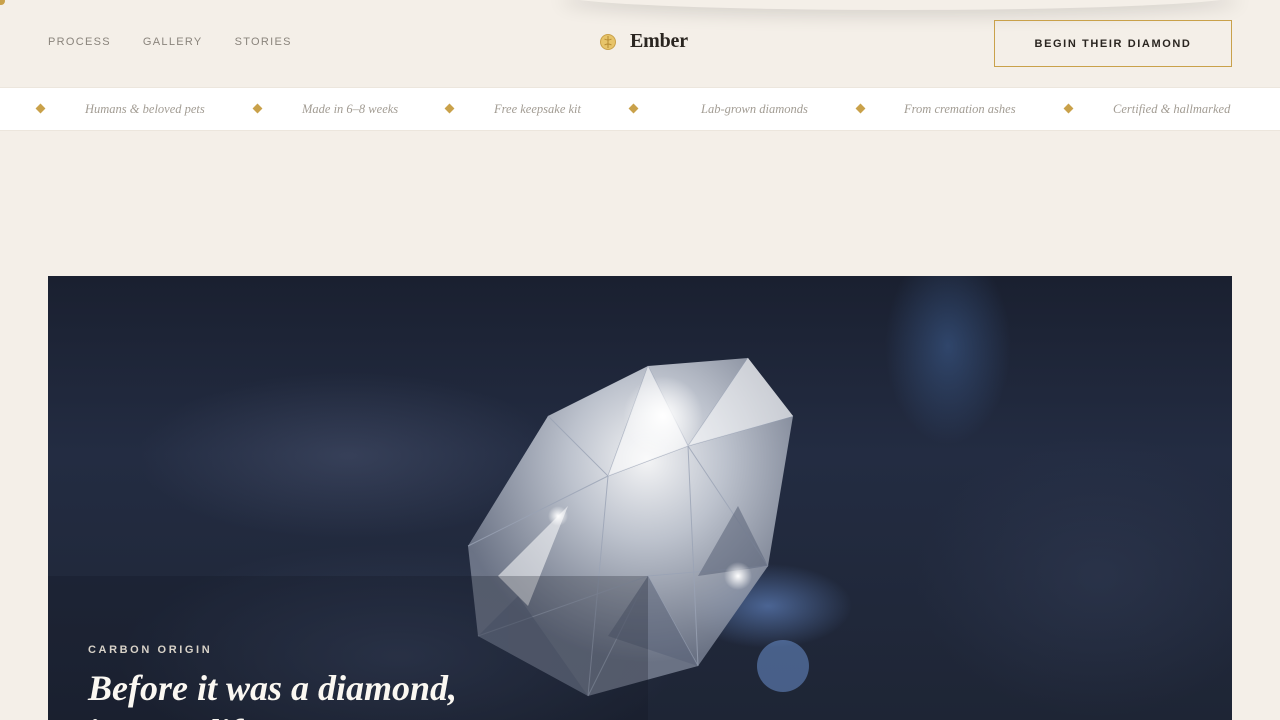 The height and width of the screenshot is (720, 1280). Describe the element at coordinates (659, 41) in the screenshot. I see `brand-name: Ember` at that location.